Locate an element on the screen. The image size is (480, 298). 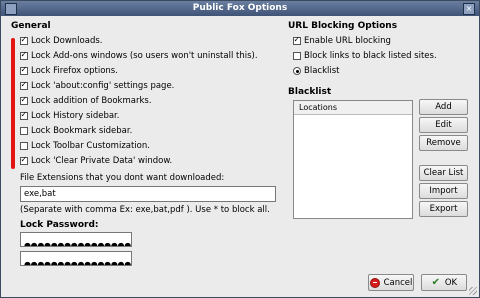
highlight-bar is located at coordinates (13, 103).